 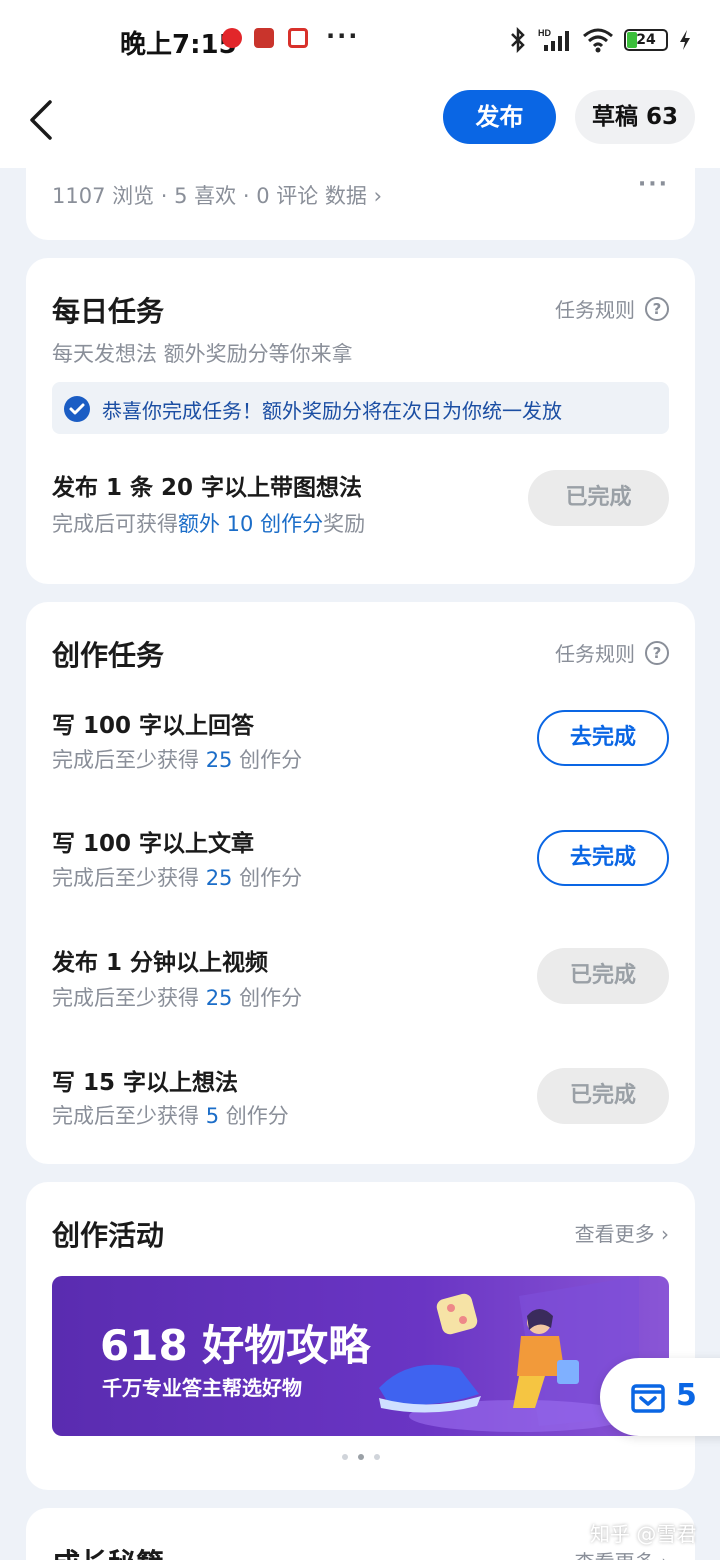 What do you see at coordinates (622, 1553) in the screenshot?
I see `growth-see-more-link: 查看更多 ›` at bounding box center [622, 1553].